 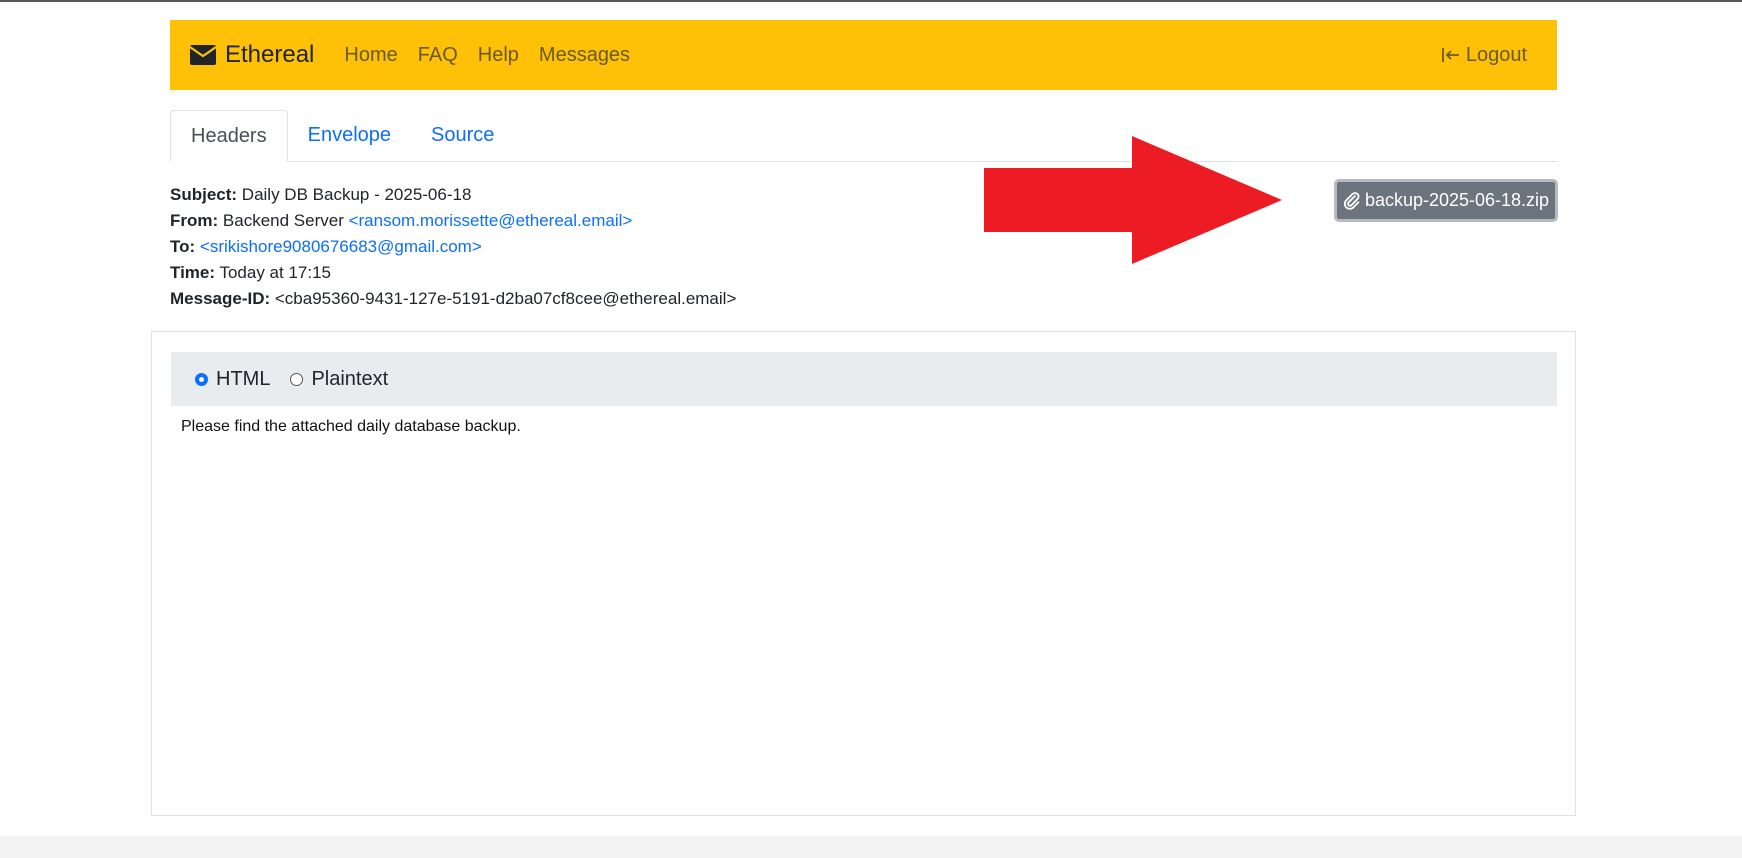 What do you see at coordinates (1133, 200) in the screenshot?
I see `red-arrow-annotation` at bounding box center [1133, 200].